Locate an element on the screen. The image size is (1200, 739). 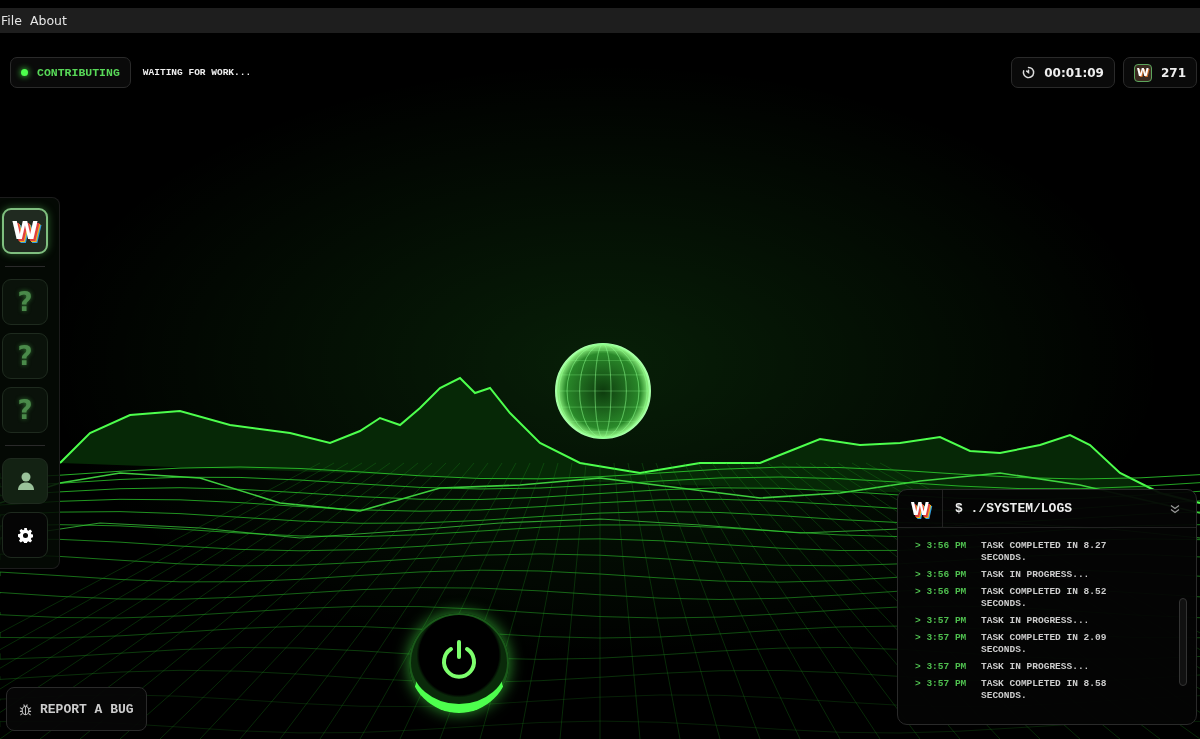
profile-button is located at coordinates (25, 481).